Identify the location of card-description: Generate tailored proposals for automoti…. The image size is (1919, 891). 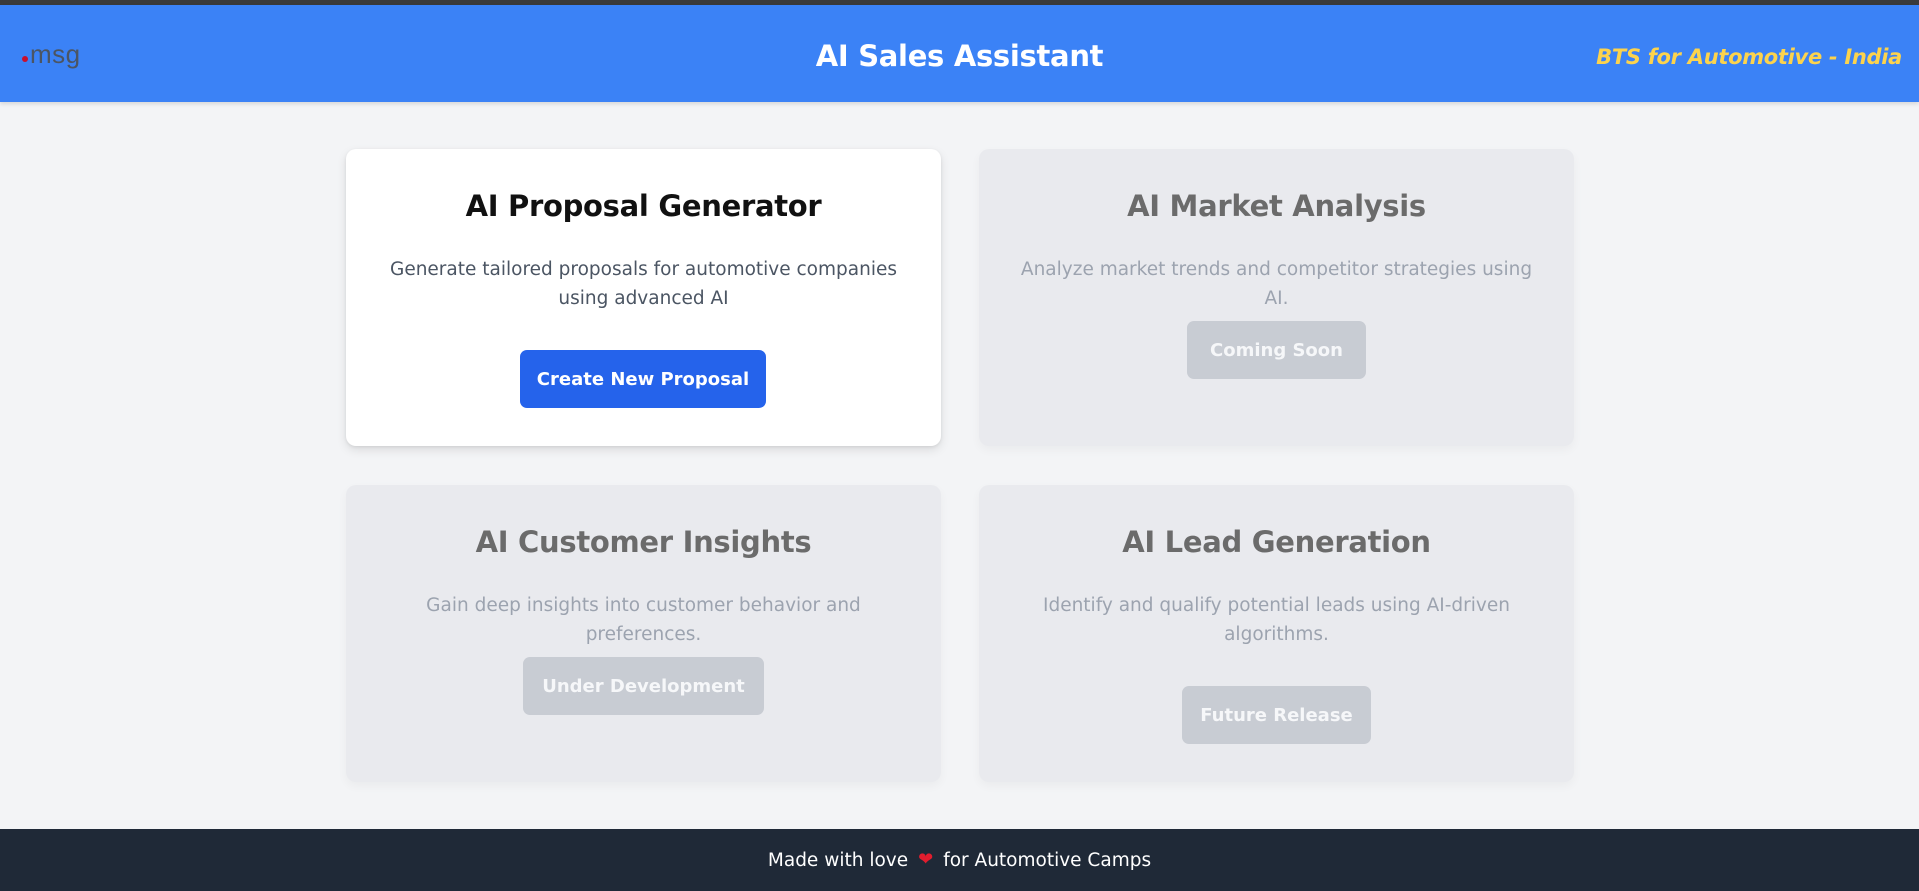
(643, 284).